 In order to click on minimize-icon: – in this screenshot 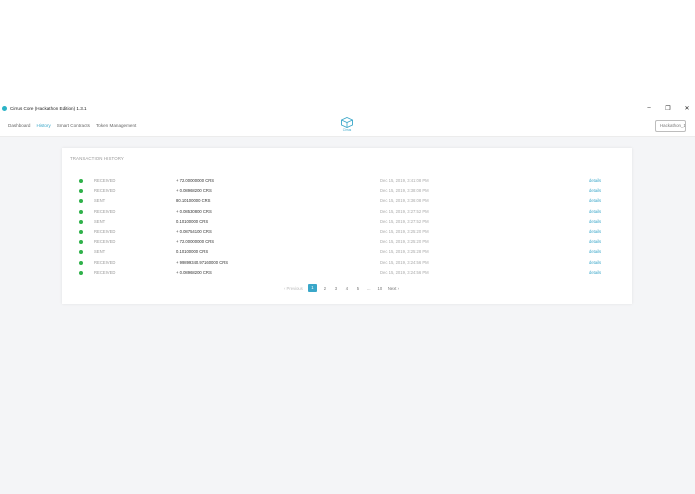, I will do `click(649, 108)`.